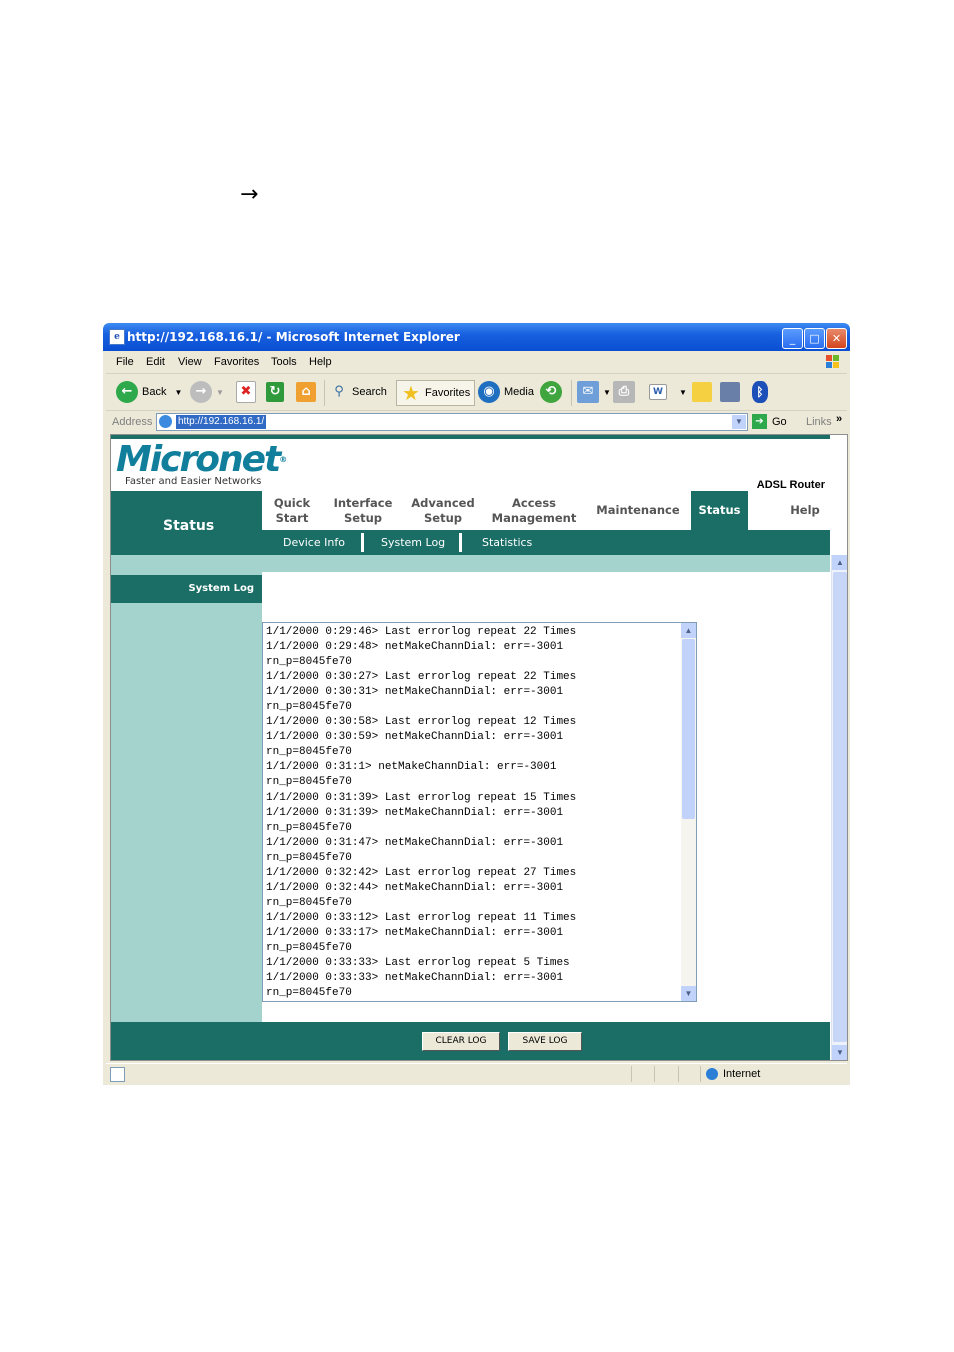 This screenshot has width=954, height=1352. I want to click on address-value: http://192.168.16.1/, so click(221, 422).